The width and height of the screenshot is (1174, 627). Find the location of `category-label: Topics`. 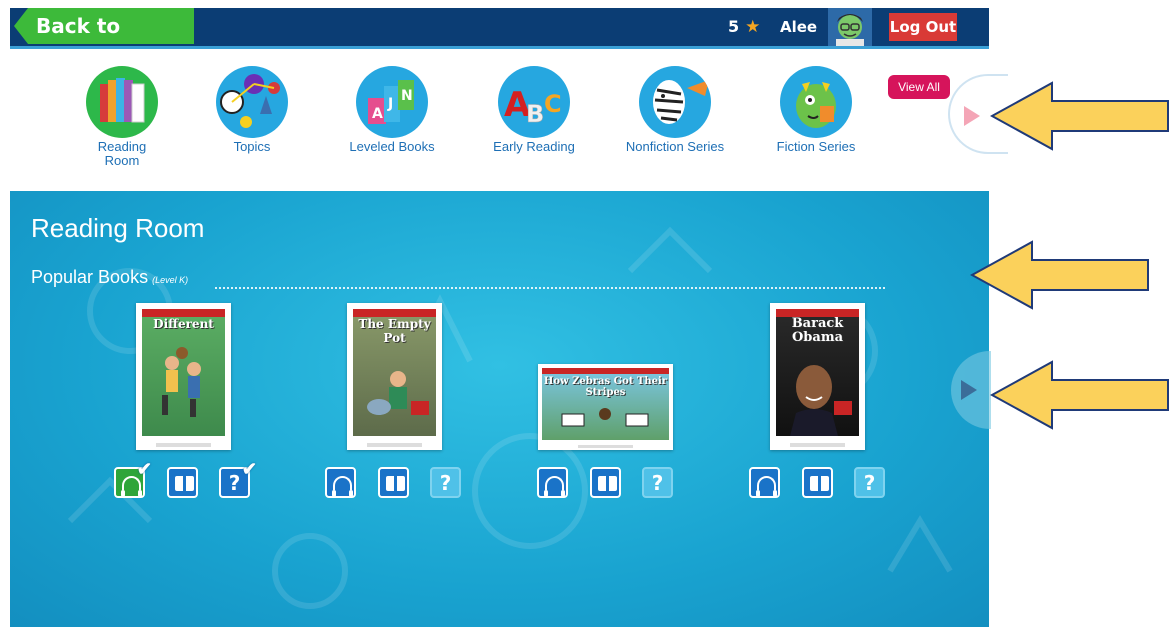

category-label: Topics is located at coordinates (252, 146).